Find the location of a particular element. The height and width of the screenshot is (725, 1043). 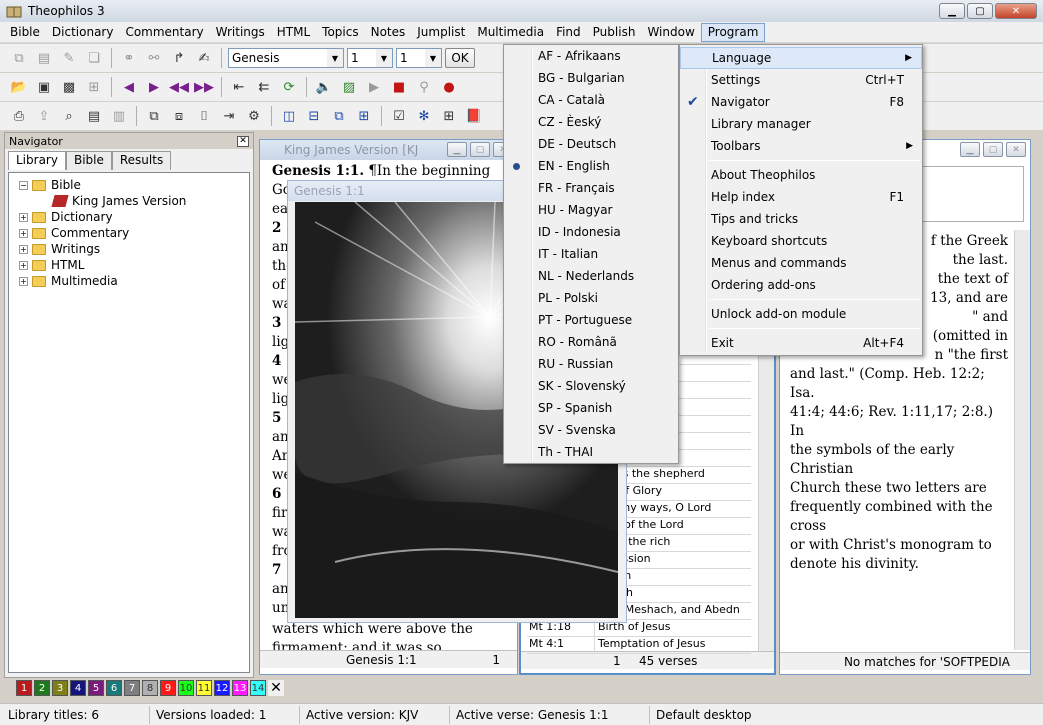

speaker-icon: 🔈 is located at coordinates (324, 87).